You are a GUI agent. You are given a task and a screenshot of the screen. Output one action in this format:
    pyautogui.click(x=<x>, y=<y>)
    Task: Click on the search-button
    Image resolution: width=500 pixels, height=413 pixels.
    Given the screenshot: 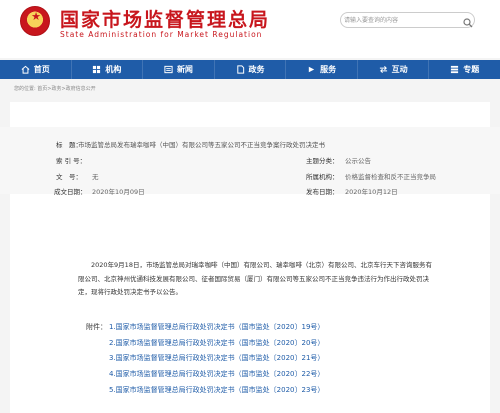 What is the action you would take?
    pyautogui.click(x=469, y=20)
    